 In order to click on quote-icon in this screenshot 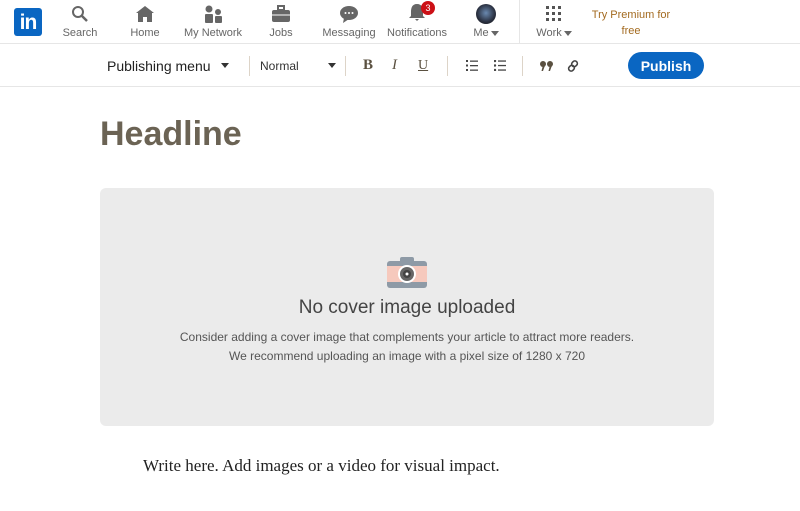, I will do `click(546, 65)`.